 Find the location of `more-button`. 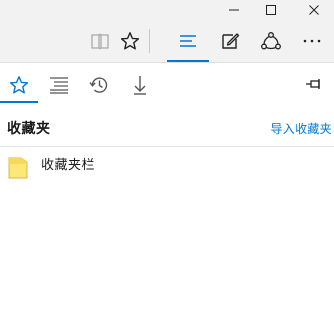

more-button is located at coordinates (312, 41).